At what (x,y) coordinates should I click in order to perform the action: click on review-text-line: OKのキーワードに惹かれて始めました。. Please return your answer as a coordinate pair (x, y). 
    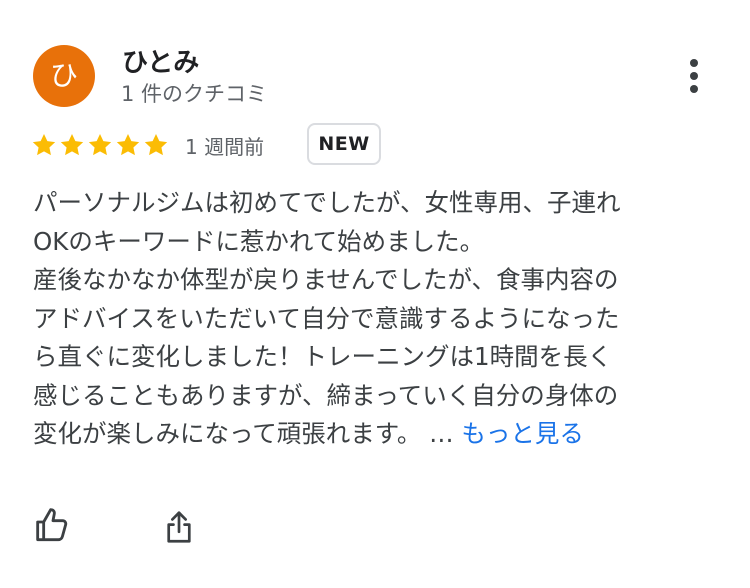
    Looking at the image, I should click on (259, 241).